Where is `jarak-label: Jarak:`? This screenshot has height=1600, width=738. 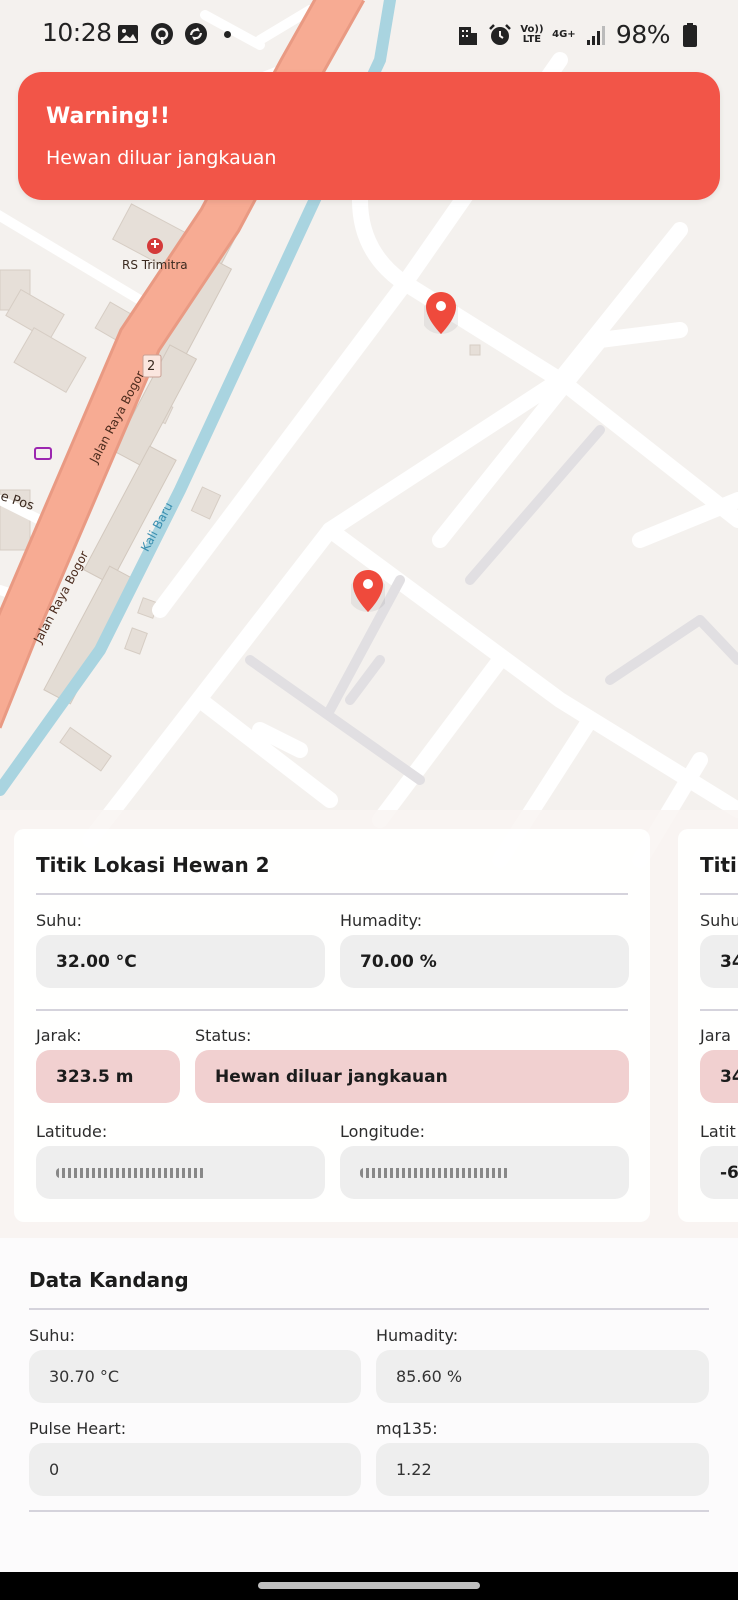 jarak-label: Jarak: is located at coordinates (59, 1035).